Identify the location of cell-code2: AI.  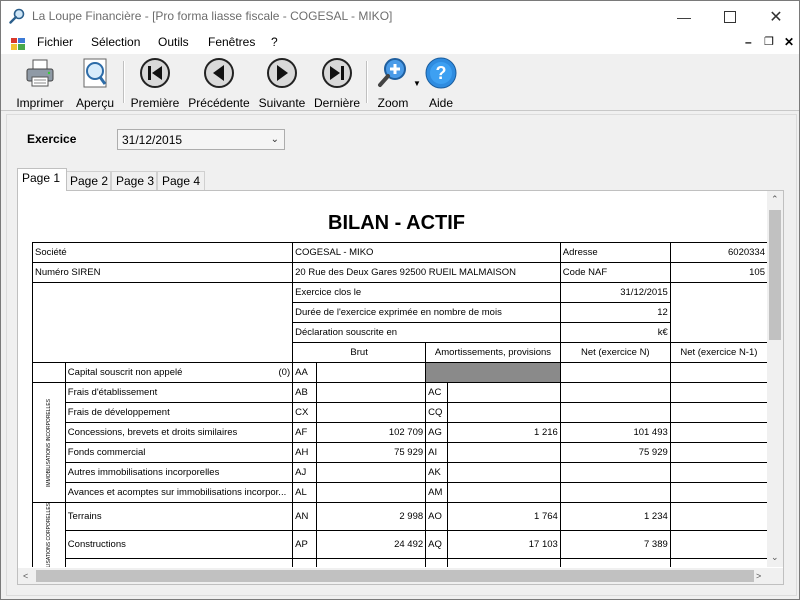
(437, 452).